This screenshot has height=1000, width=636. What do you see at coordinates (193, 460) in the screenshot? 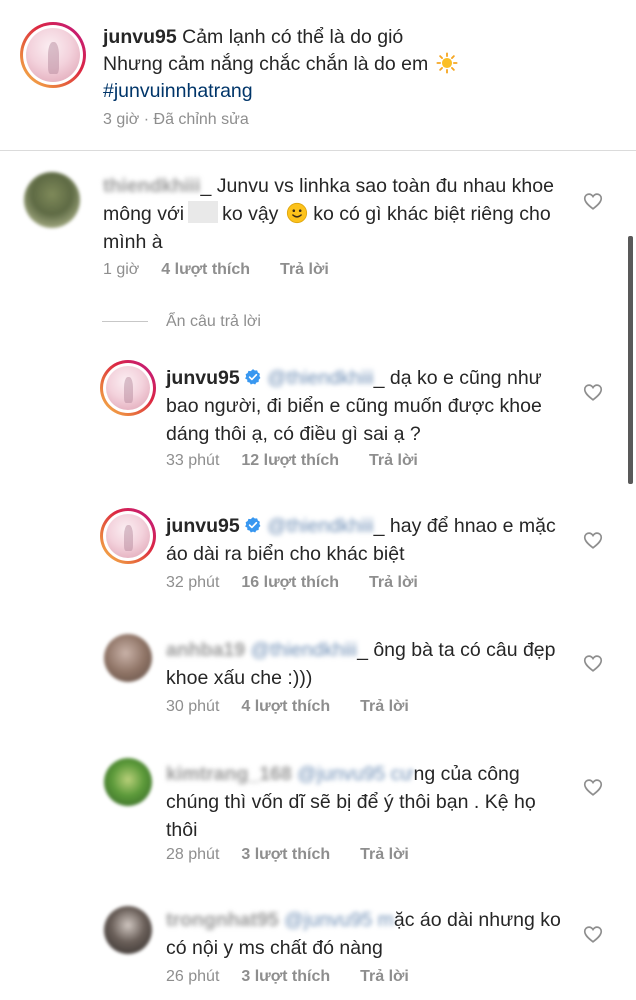
I see `reply-time: 33 phút` at bounding box center [193, 460].